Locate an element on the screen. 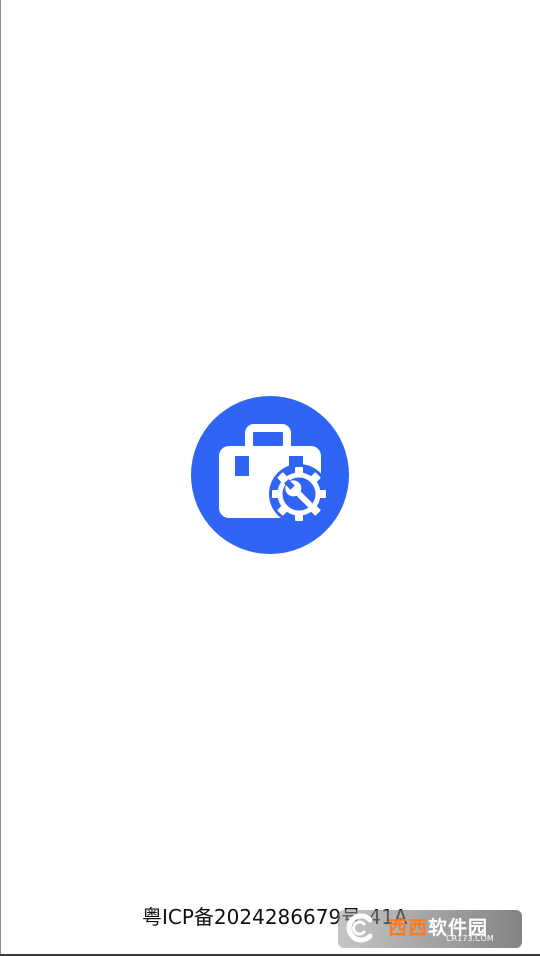 This screenshot has height=956, width=540. source-watermark: 西西软件园 CR173.COM is located at coordinates (430, 929).